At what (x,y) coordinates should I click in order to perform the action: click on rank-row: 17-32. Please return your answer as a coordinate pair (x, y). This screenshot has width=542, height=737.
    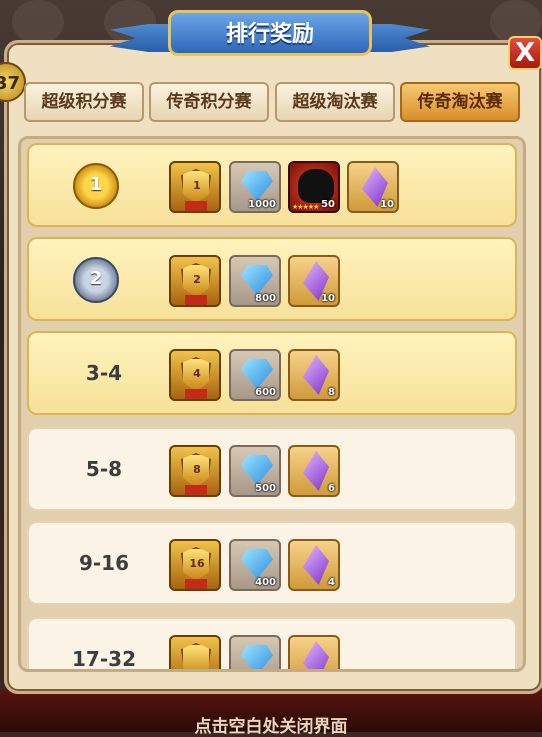
    Looking at the image, I should click on (272, 644).